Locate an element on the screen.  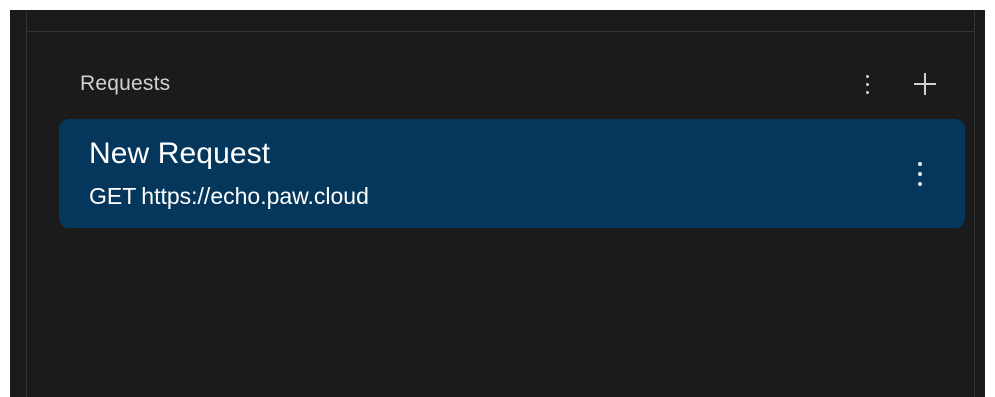
requests-section-header: Requests is located at coordinates (510, 84).